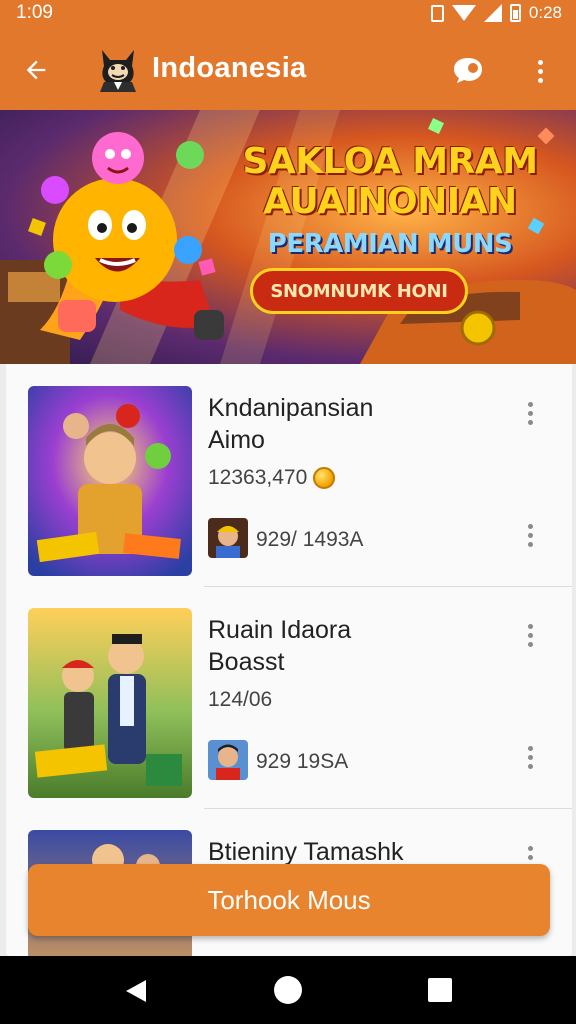 This screenshot has height=1024, width=576. Describe the element at coordinates (463, 13) in the screenshot. I see `wifi-icon` at that location.